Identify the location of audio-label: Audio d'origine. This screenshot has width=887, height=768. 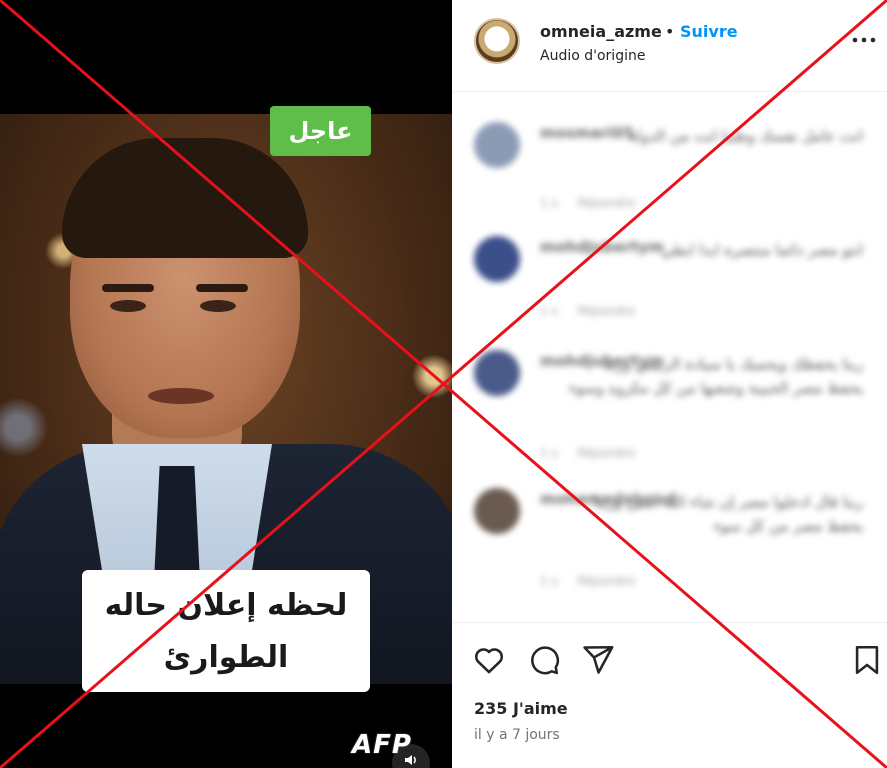
(592, 56).